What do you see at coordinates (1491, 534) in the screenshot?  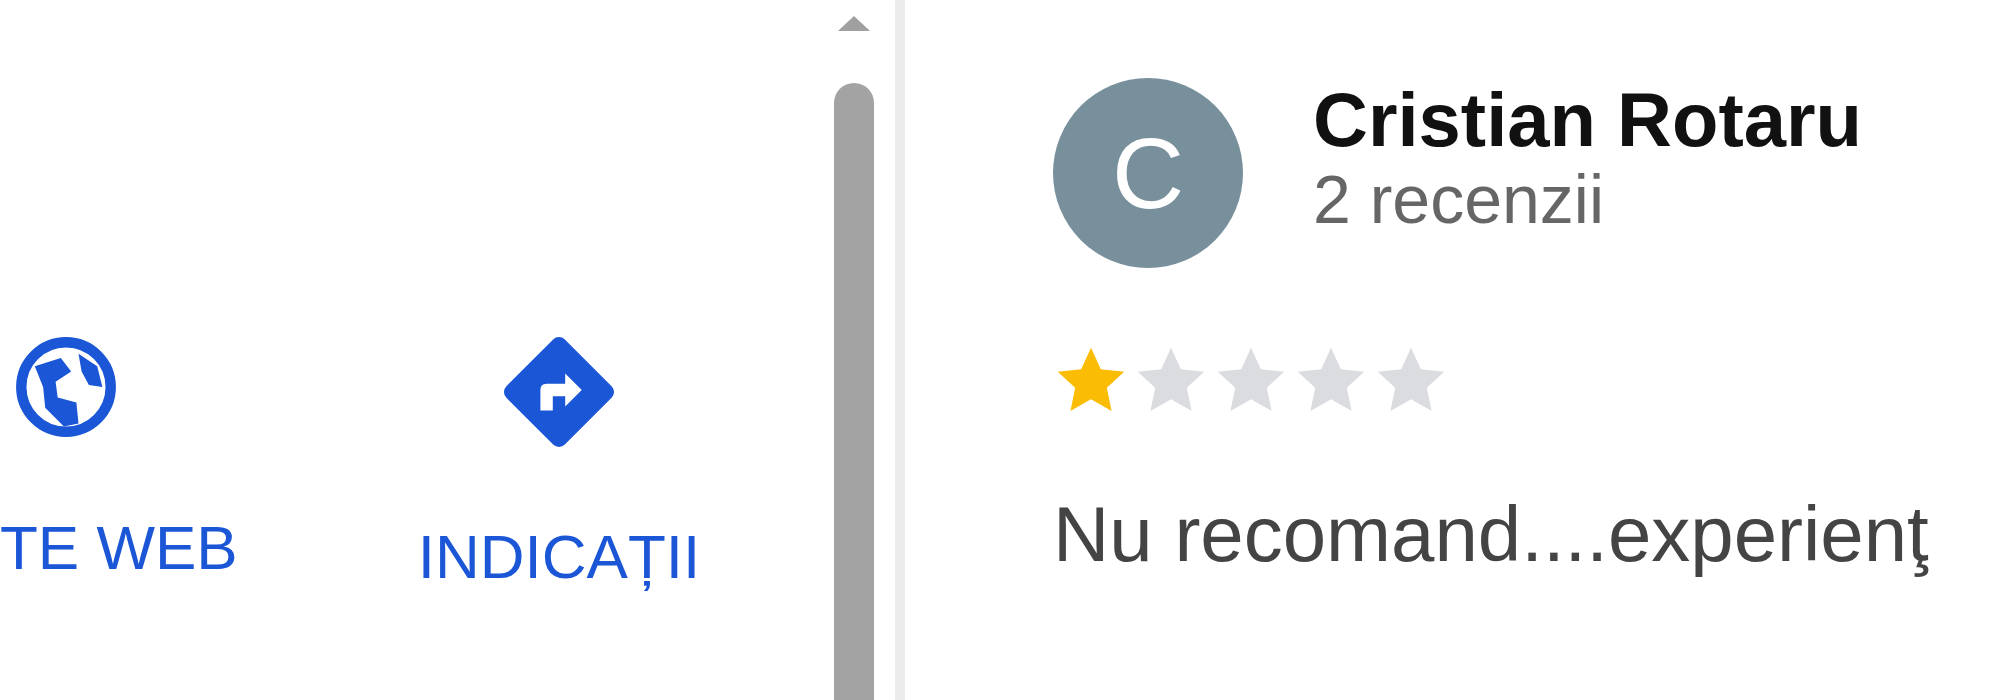 I see `review-text: Nu recomand....experienţ` at bounding box center [1491, 534].